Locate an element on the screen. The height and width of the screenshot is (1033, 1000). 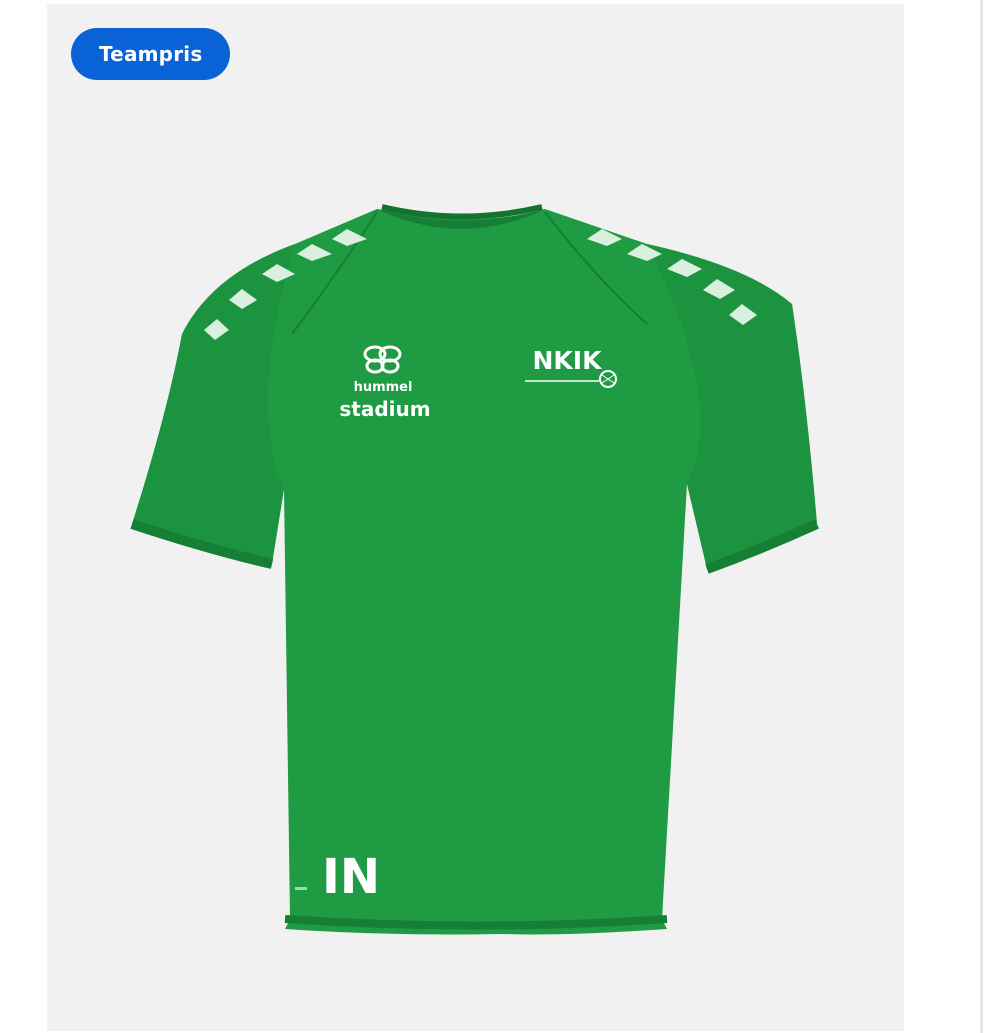
brand-logo-text: hummel is located at coordinates (383, 387).